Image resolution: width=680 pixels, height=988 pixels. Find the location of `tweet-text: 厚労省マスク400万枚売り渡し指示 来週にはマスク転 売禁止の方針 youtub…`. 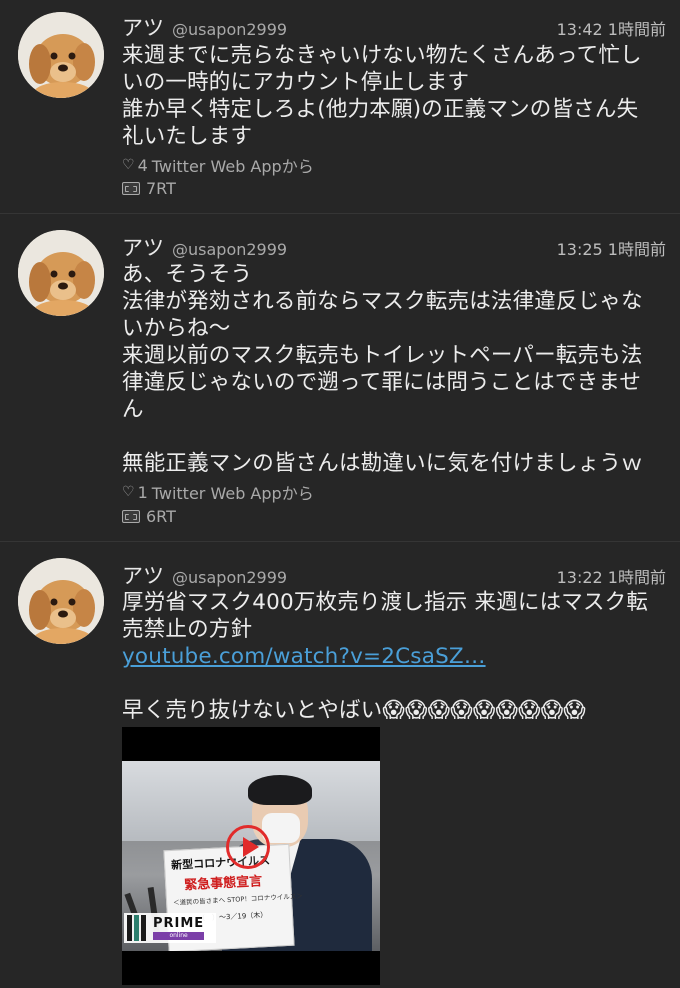

tweet-text: 厚労省マスク400万枚売り渡し指示 来週にはマスク転 売禁止の方針 youtub… is located at coordinates (395, 656).